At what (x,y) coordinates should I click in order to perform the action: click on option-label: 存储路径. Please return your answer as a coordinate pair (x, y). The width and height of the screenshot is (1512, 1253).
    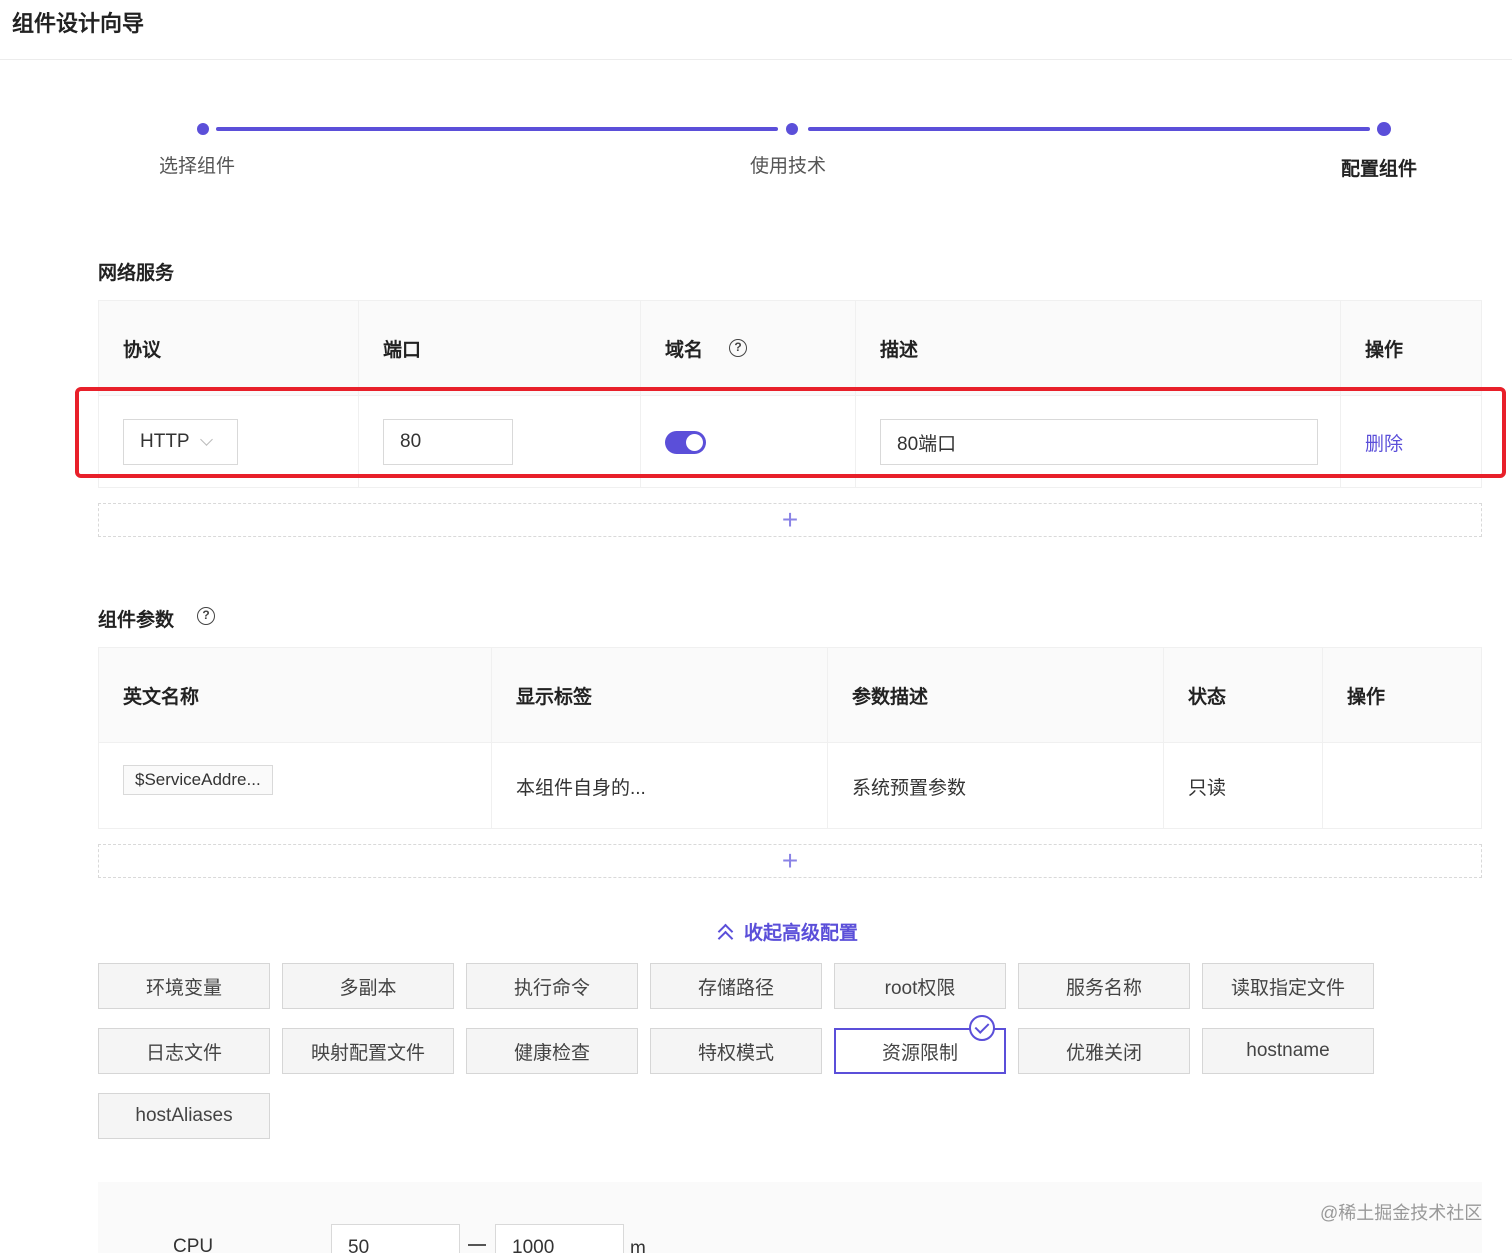
    Looking at the image, I should click on (735, 988).